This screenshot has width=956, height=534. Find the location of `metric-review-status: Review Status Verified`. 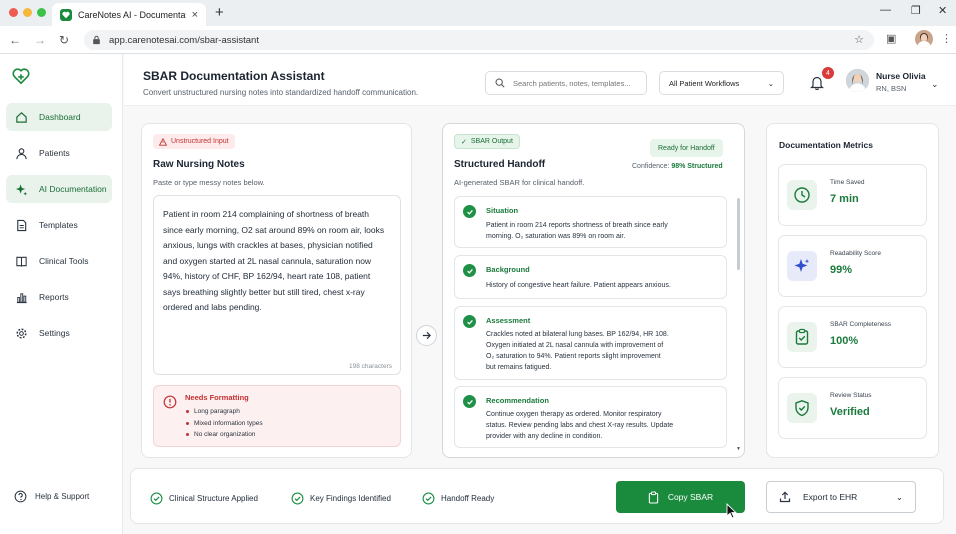

metric-review-status: Review Status Verified is located at coordinates (852, 408).